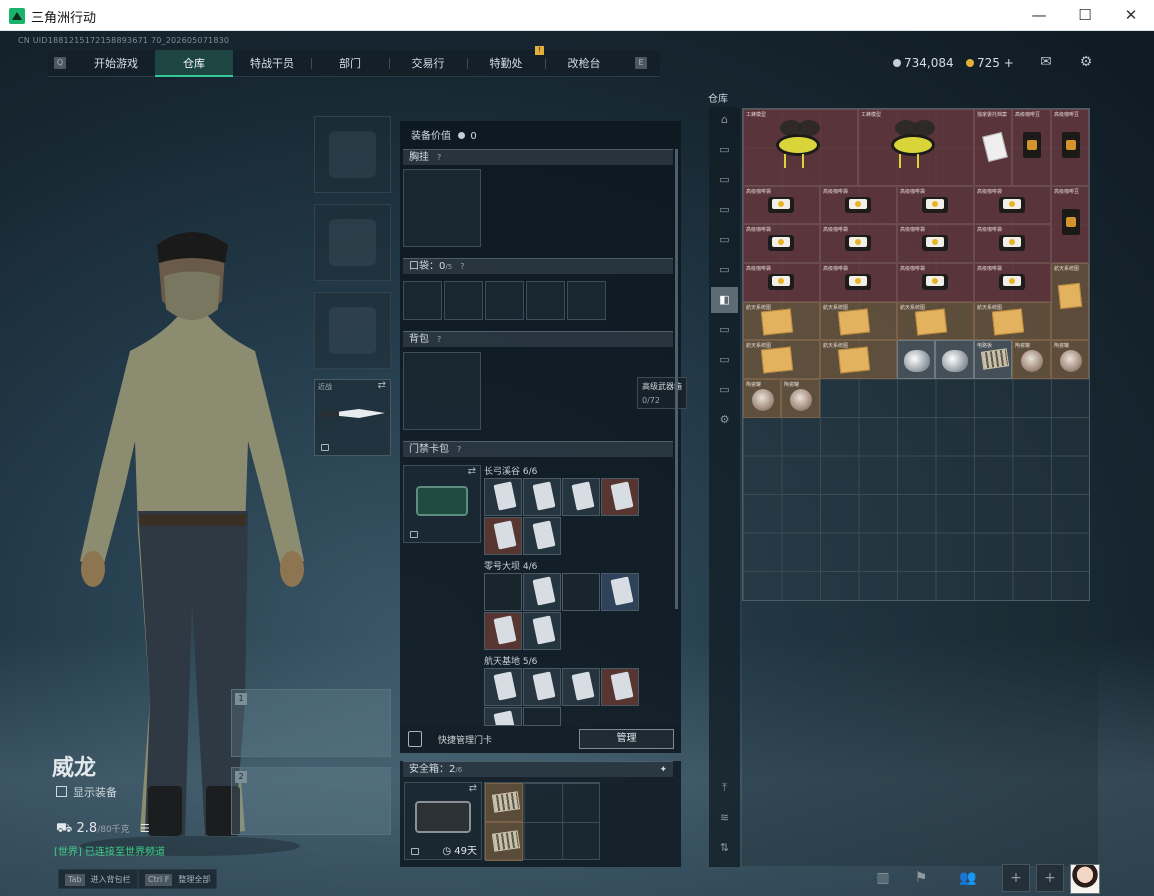 The width and height of the screenshot is (1154, 896). Describe the element at coordinates (724, 240) in the screenshot. I see `storage-tab-ammo: ▭` at that location.